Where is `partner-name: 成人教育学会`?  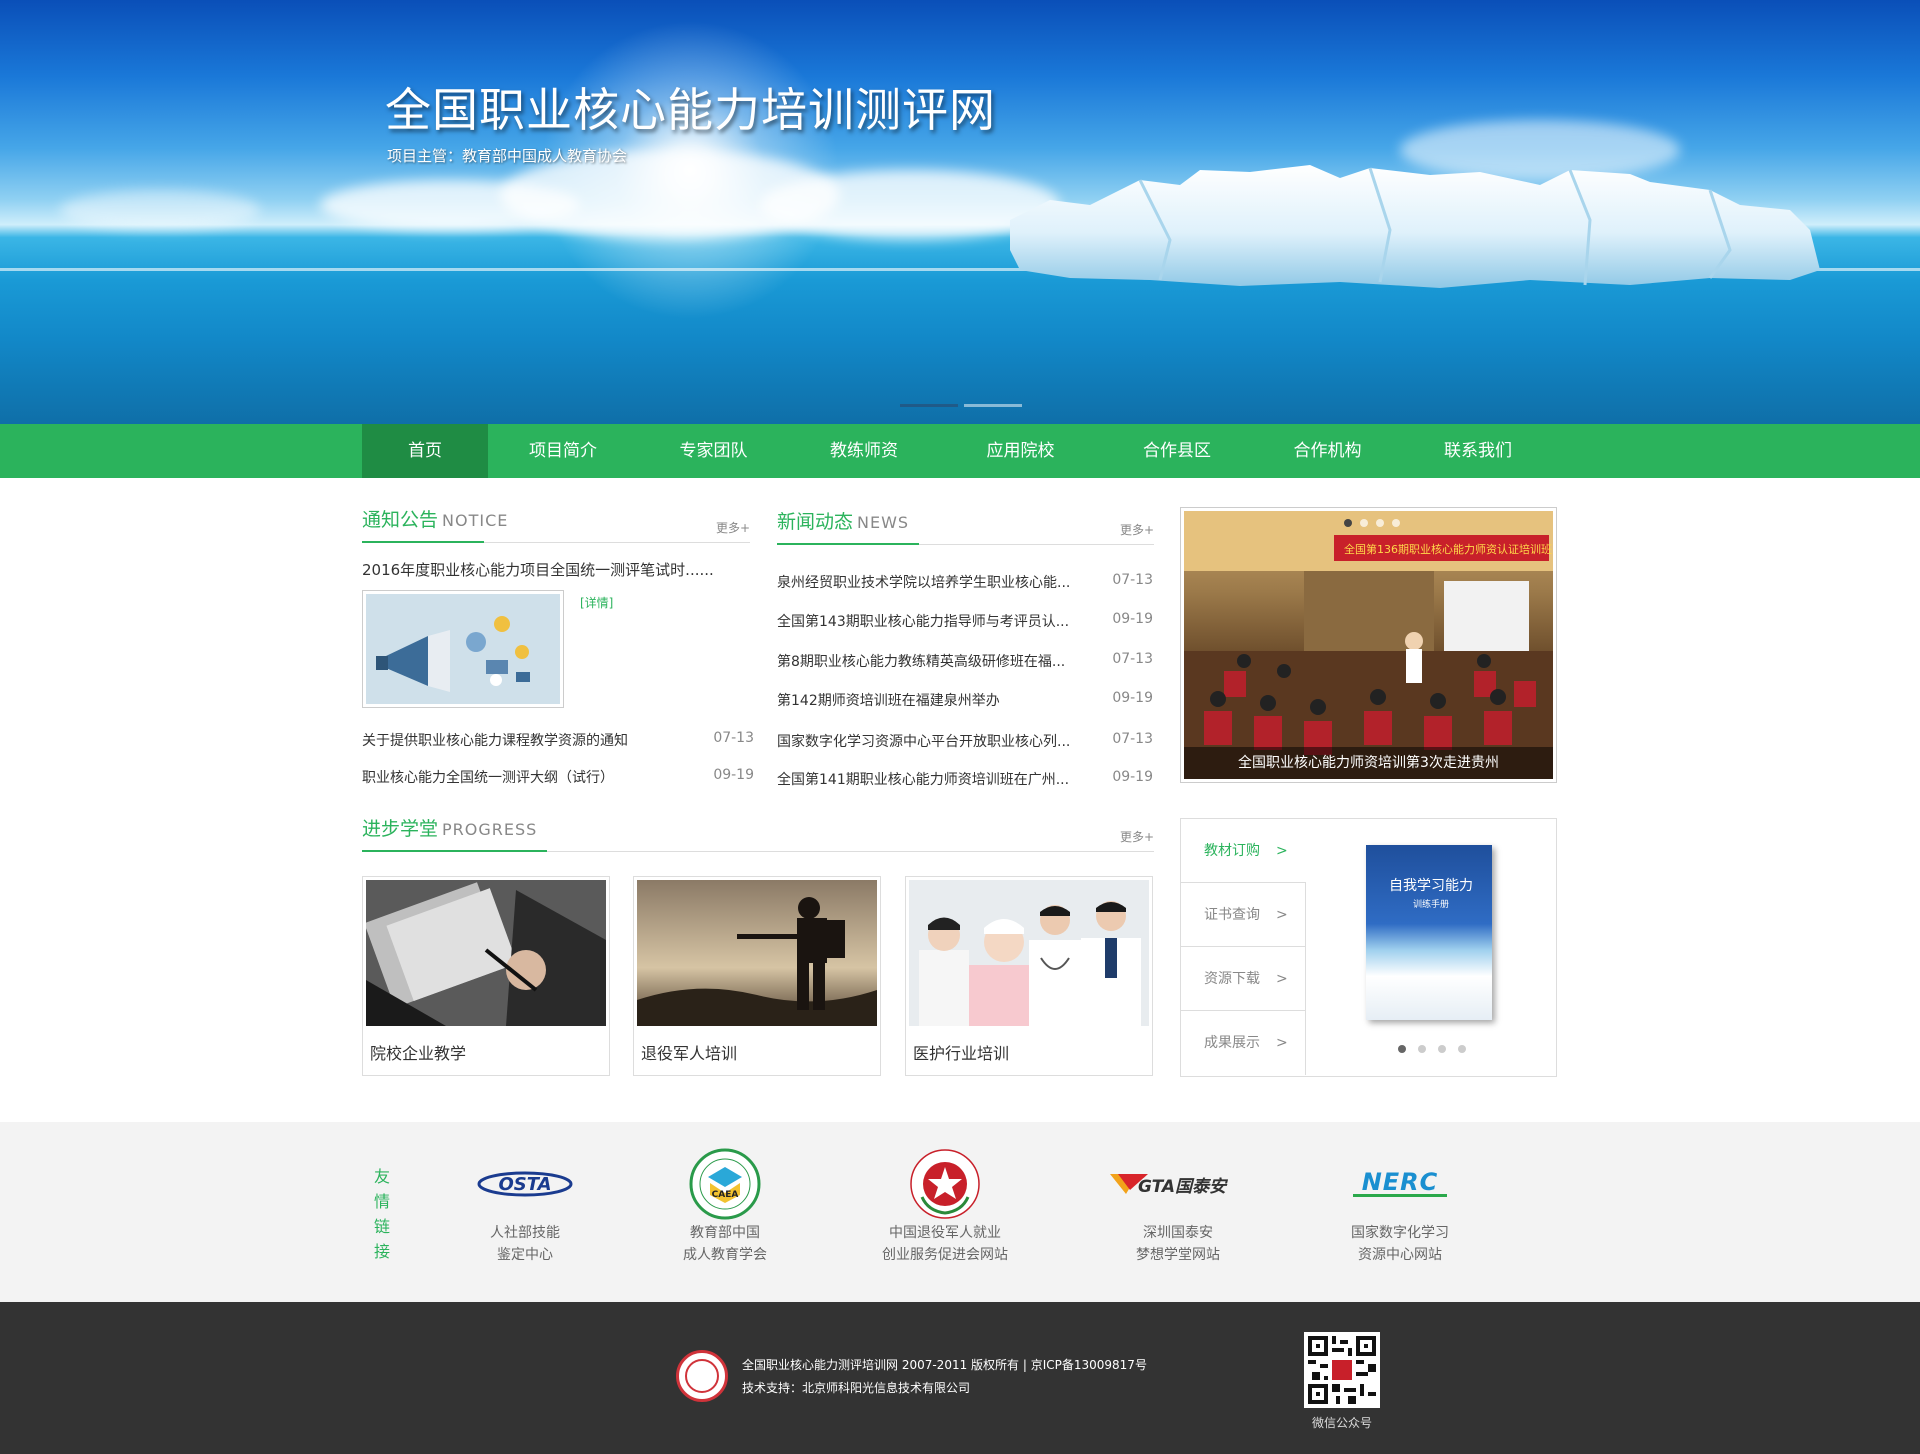
partner-name: 成人教育学会 is located at coordinates (725, 1255).